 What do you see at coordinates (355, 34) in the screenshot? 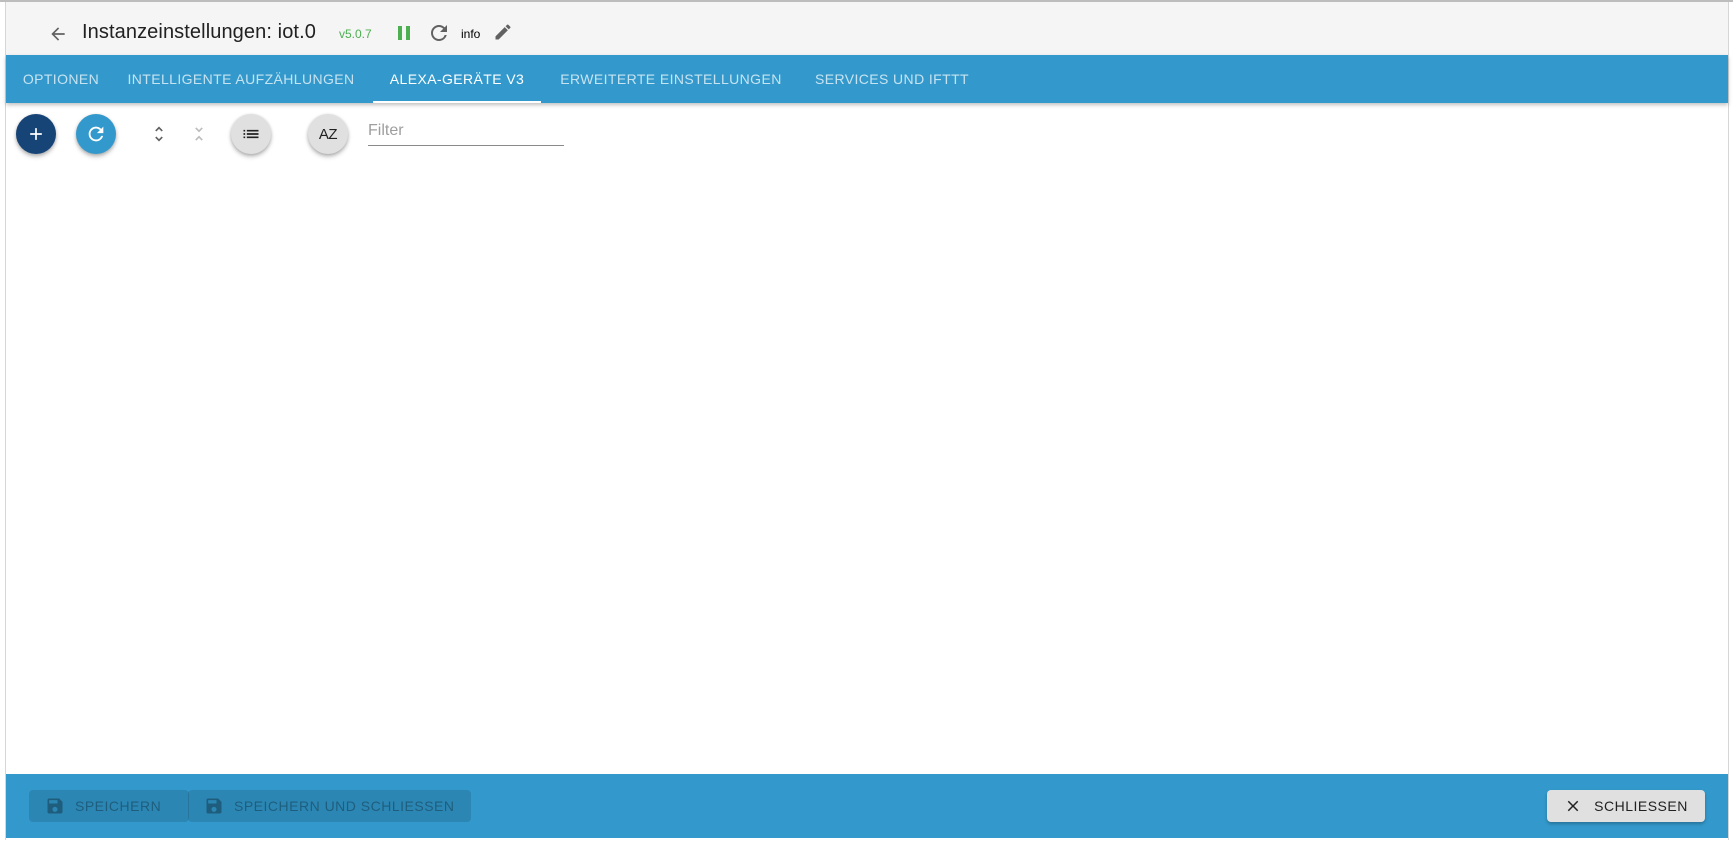
I see `version-label: v5.0.7` at bounding box center [355, 34].